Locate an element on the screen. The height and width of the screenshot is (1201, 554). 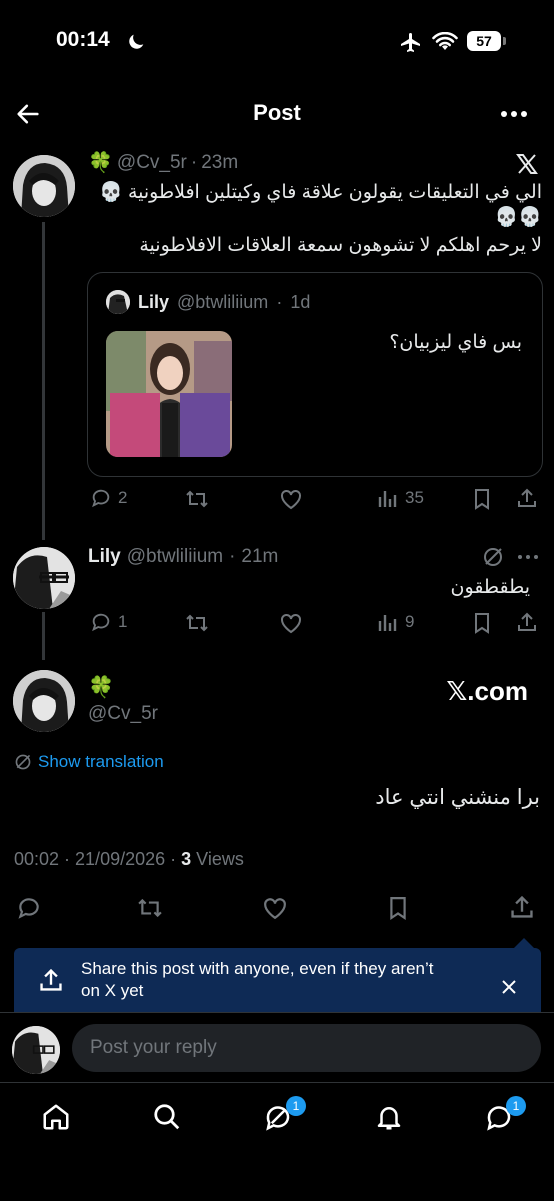
status-time: 00:14 is located at coordinates (83, 39).